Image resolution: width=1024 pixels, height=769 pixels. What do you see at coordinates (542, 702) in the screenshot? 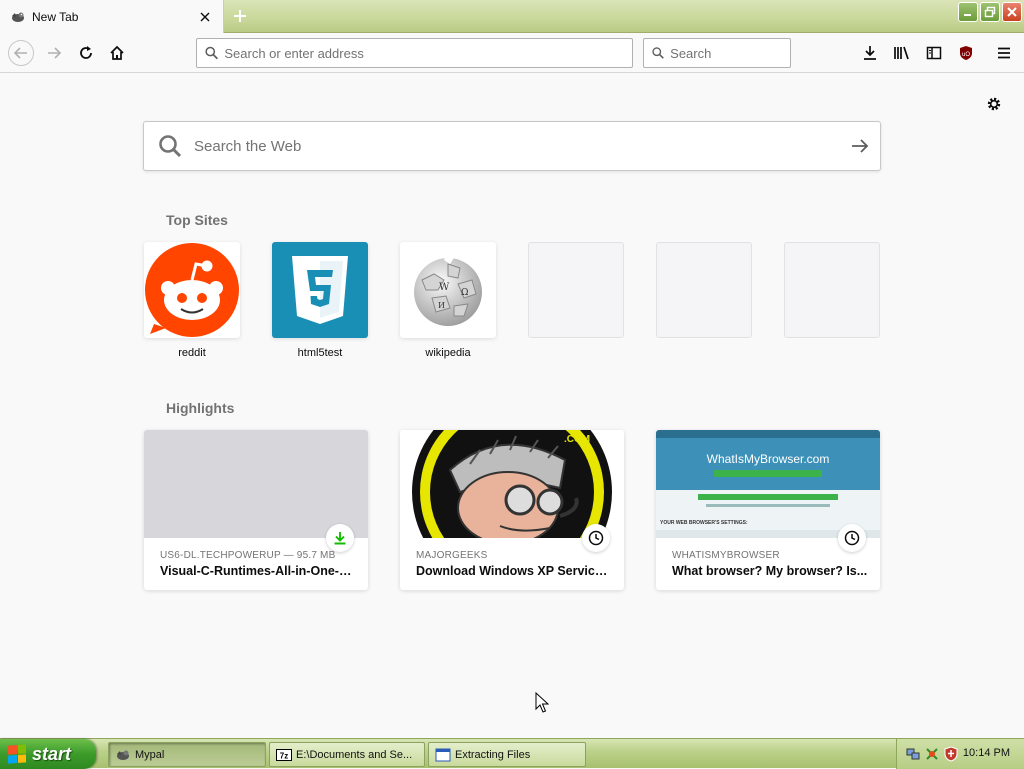
I see `mouse-cursor-icon` at bounding box center [542, 702].